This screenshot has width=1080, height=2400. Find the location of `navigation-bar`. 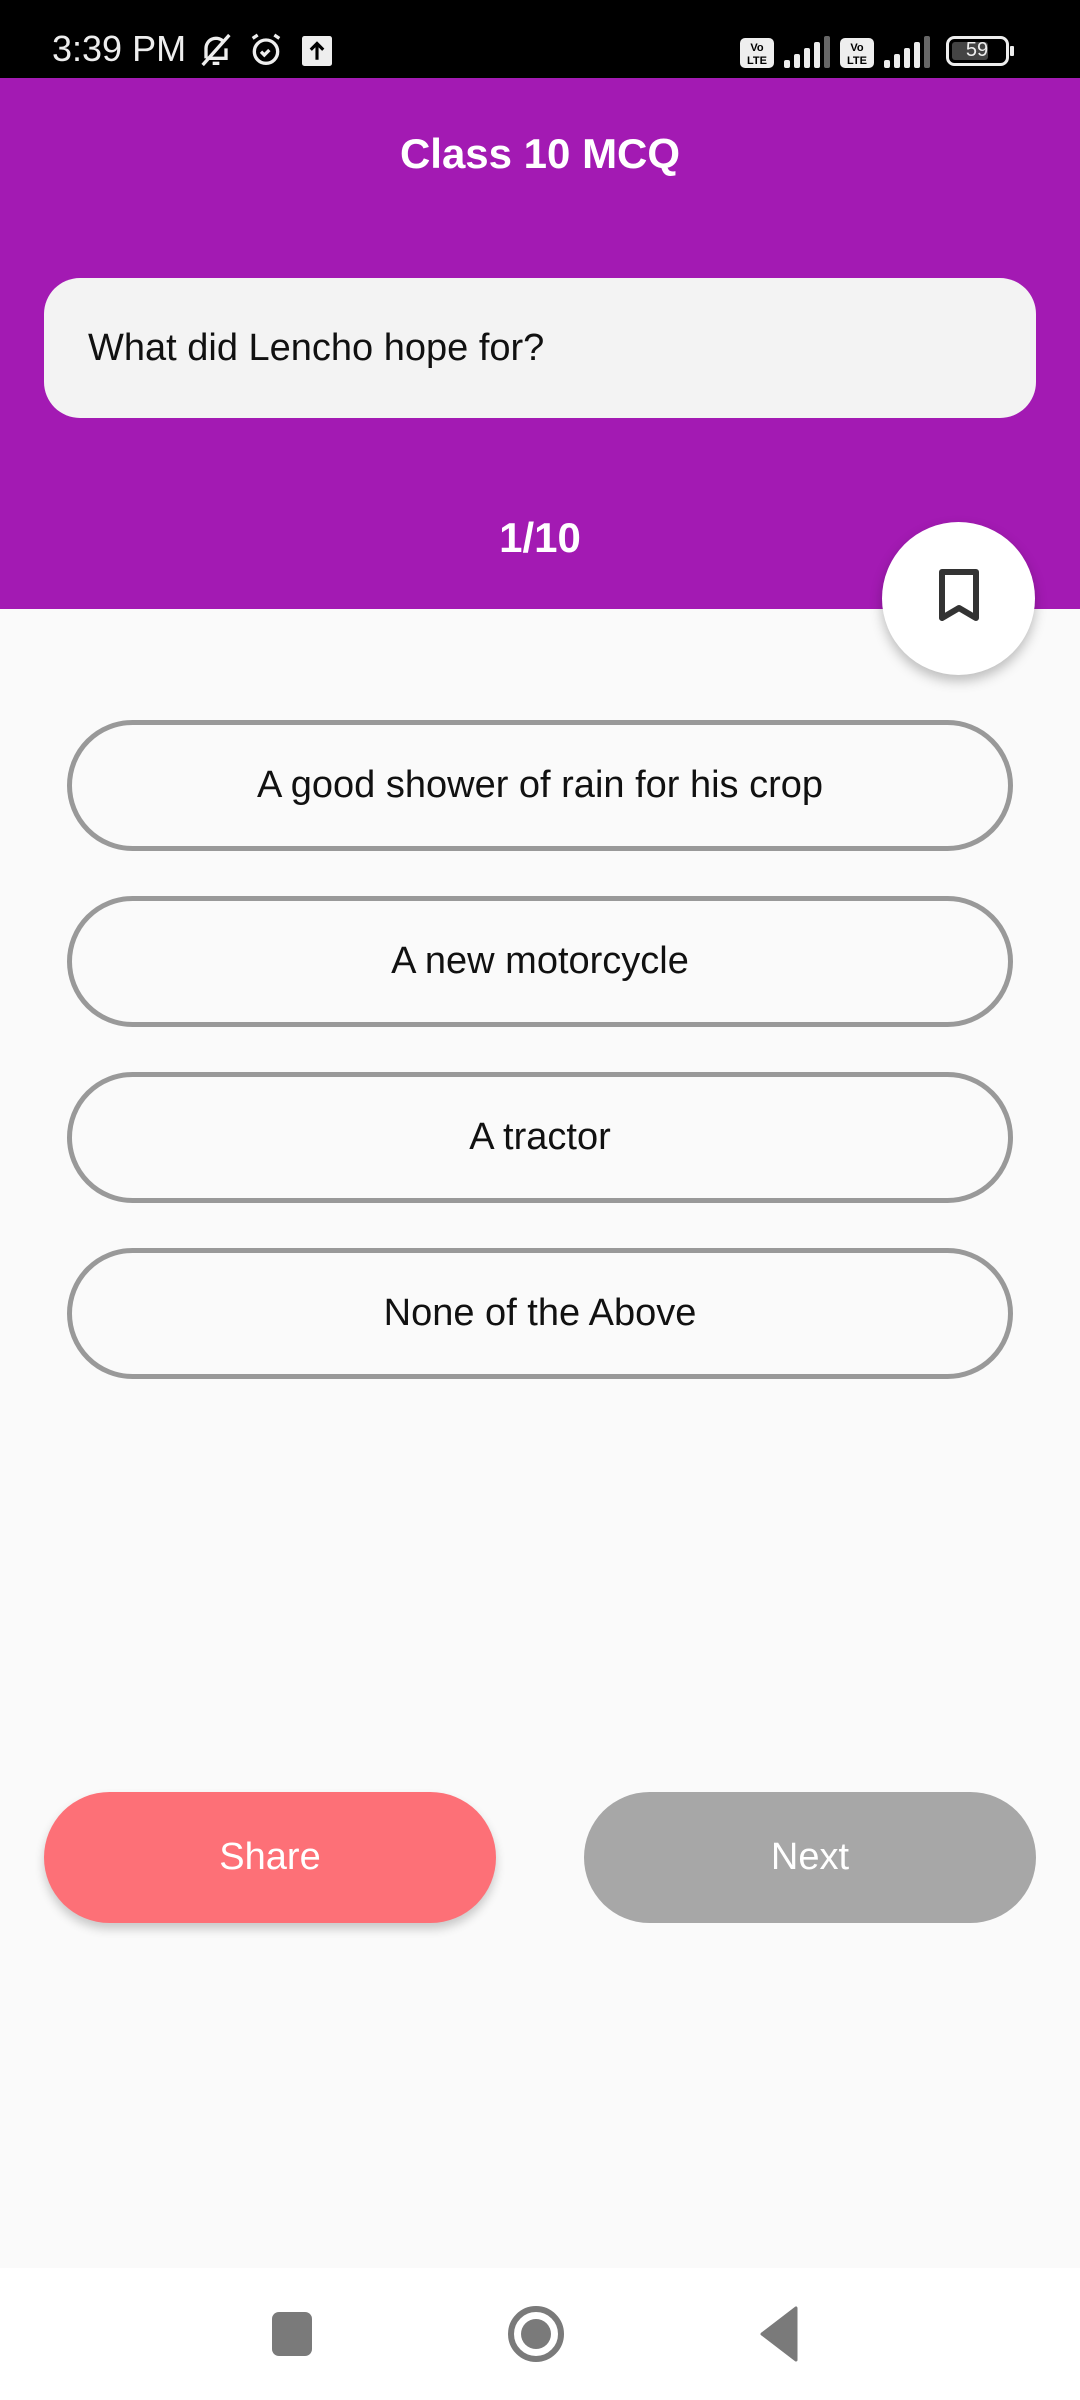

navigation-bar is located at coordinates (540, 2334).